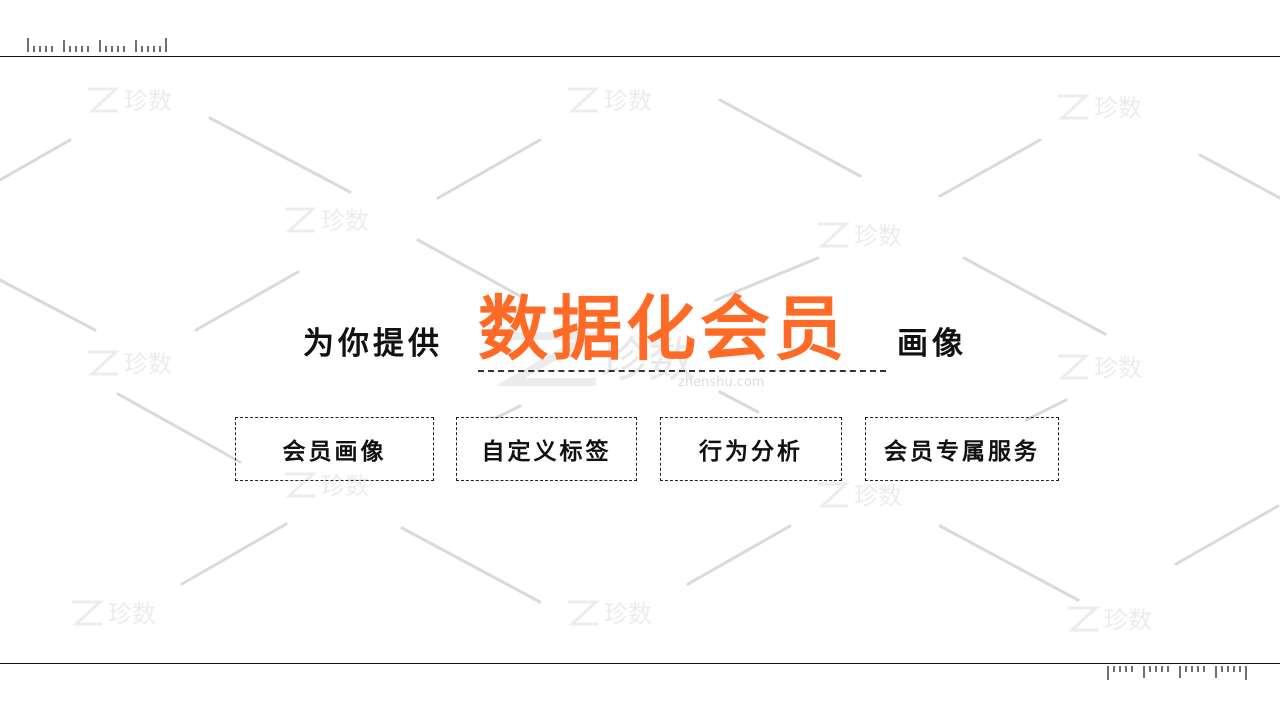 The height and width of the screenshot is (720, 1280). Describe the element at coordinates (932, 344) in the screenshot. I see `headline-suffix: 画像` at that location.